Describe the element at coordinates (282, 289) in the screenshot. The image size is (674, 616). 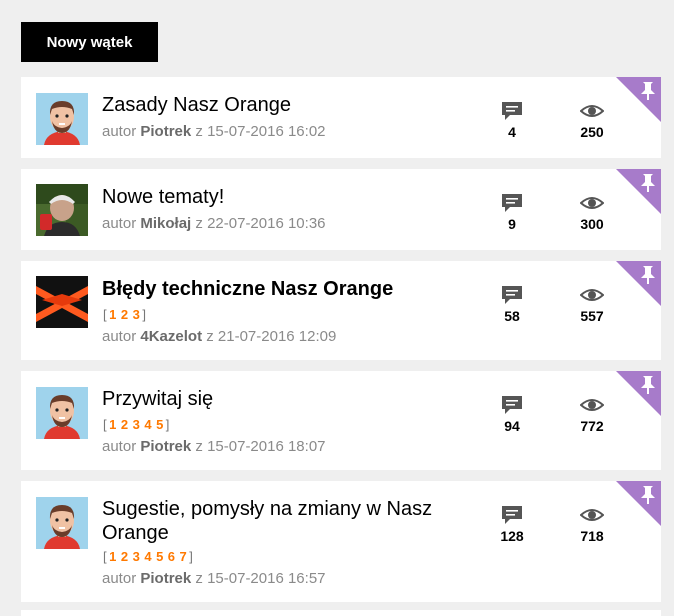
I see `thread-title-link: Błędy techniczne Nasz Orange` at that location.